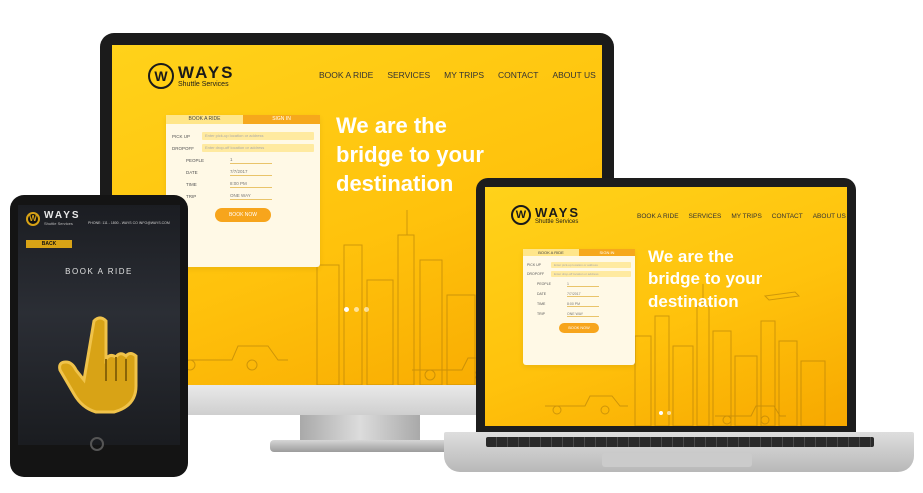 The width and height of the screenshot is (923, 493). I want to click on tablet-page-title: BOOK A RIDE, so click(99, 271).